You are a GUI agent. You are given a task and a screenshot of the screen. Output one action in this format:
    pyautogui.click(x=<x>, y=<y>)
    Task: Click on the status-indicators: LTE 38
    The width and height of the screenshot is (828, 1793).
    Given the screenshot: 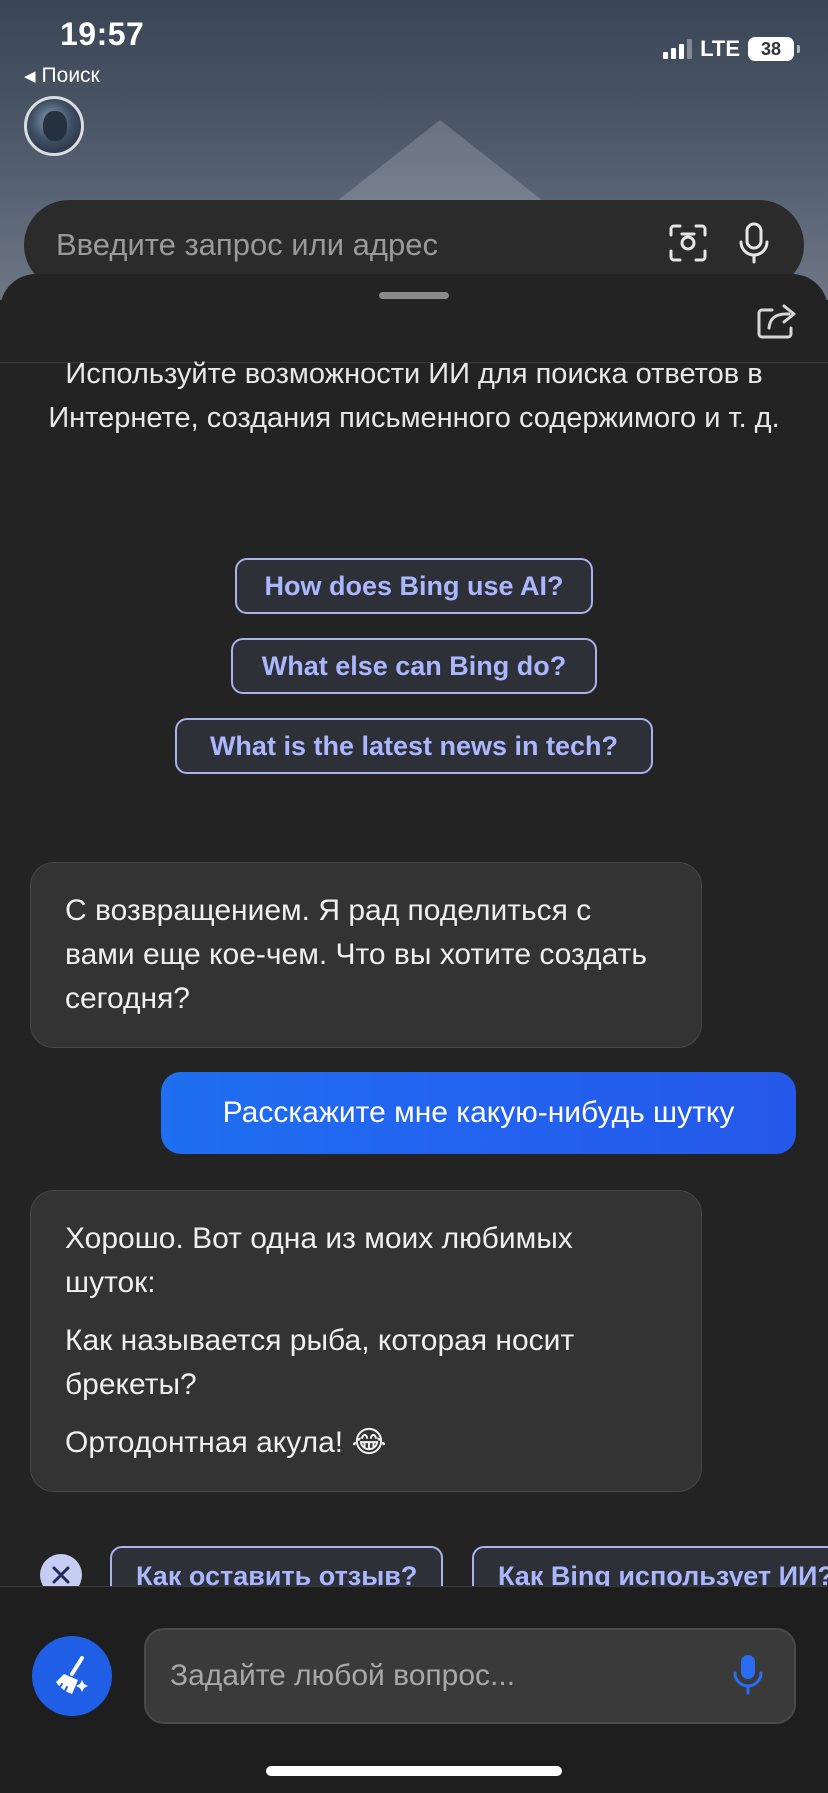 What is the action you would take?
    pyautogui.click(x=731, y=49)
    